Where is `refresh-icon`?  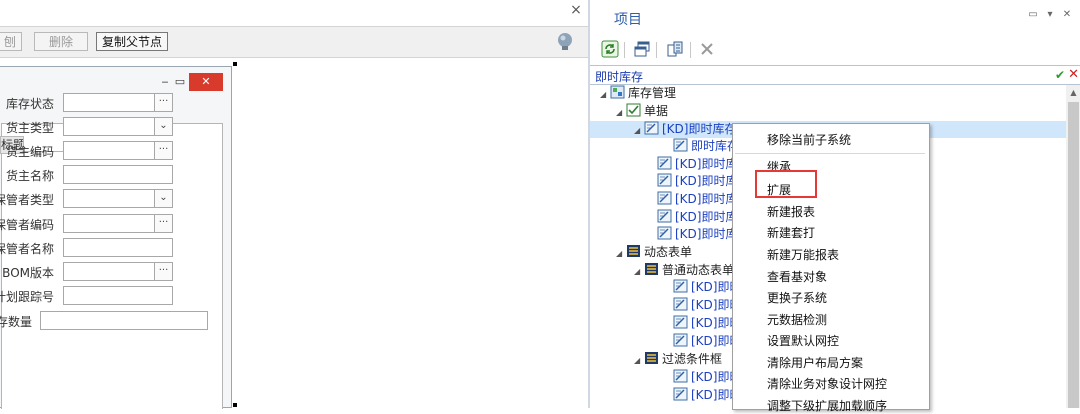 refresh-icon is located at coordinates (610, 49).